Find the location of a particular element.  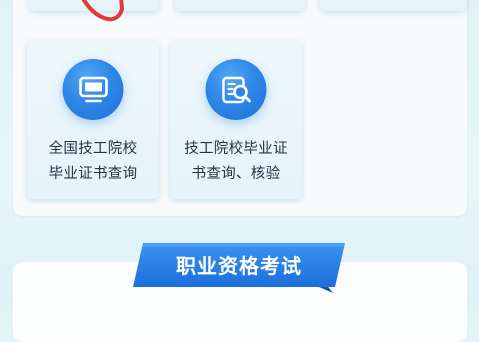

section-title: 职业资格考试 is located at coordinates (239, 266).